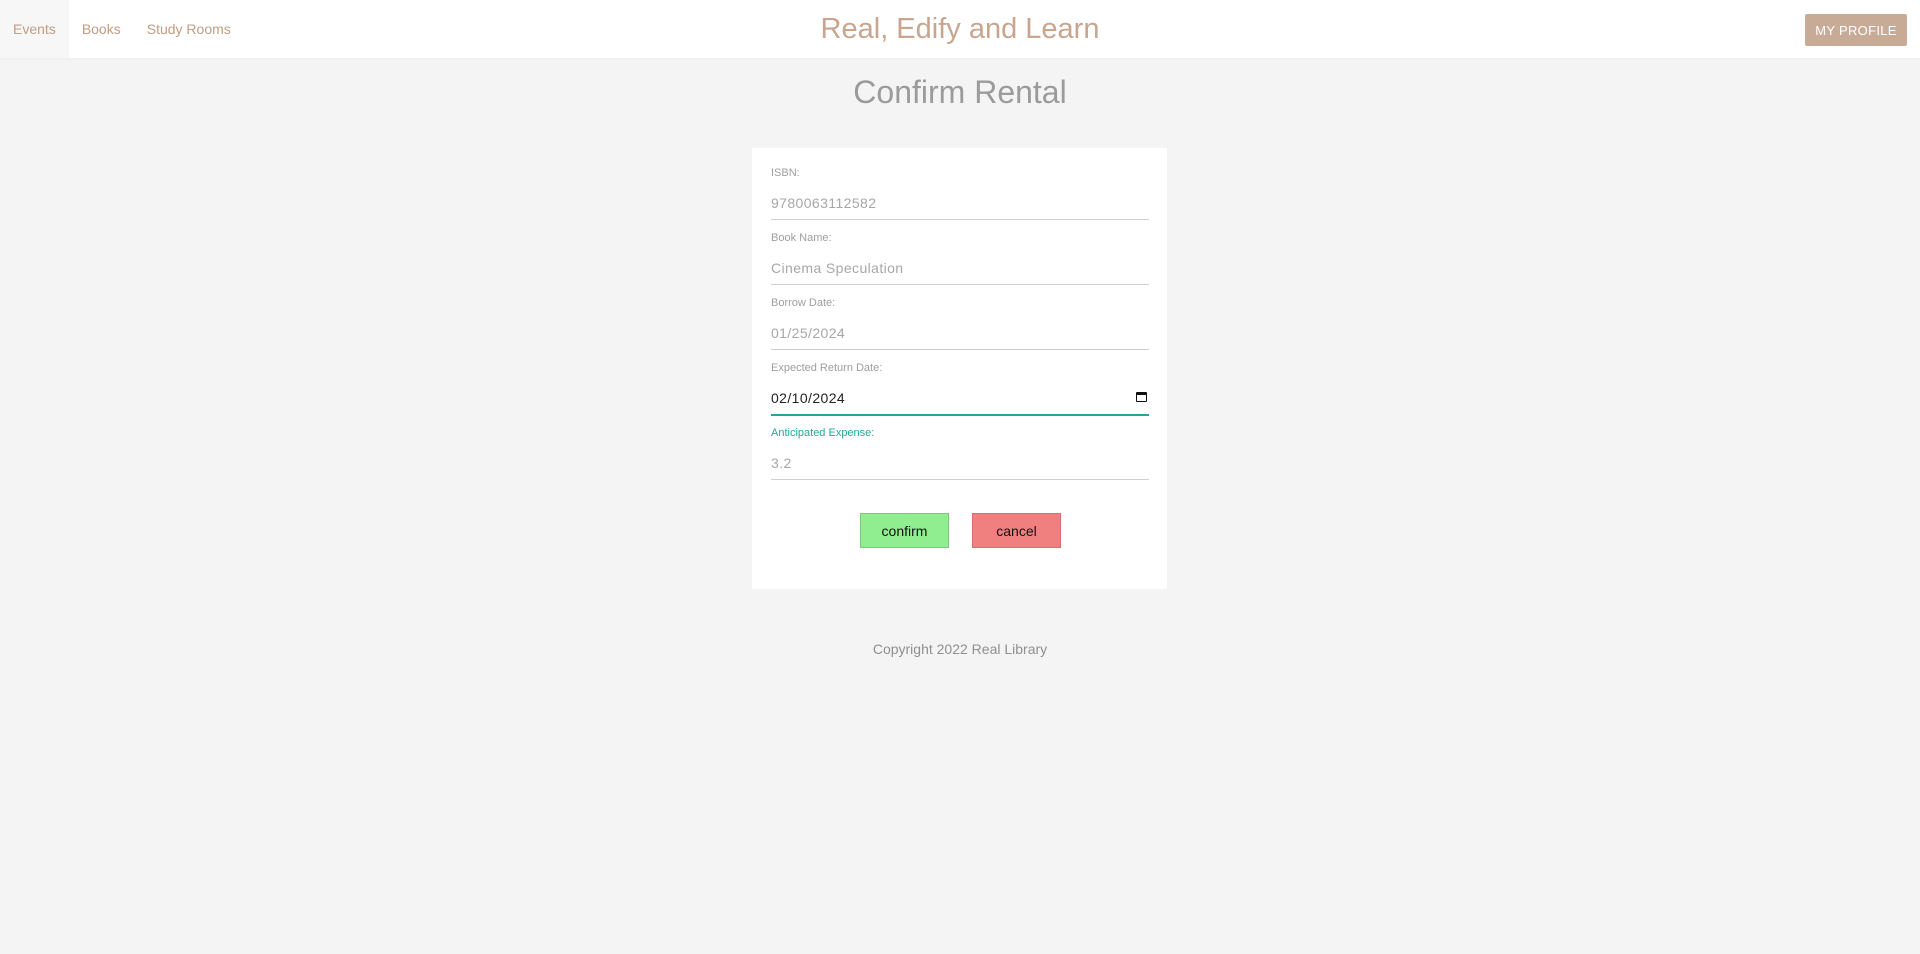 The width and height of the screenshot is (1920, 954). I want to click on my-profile-button: MY PROFILE, so click(1856, 30).